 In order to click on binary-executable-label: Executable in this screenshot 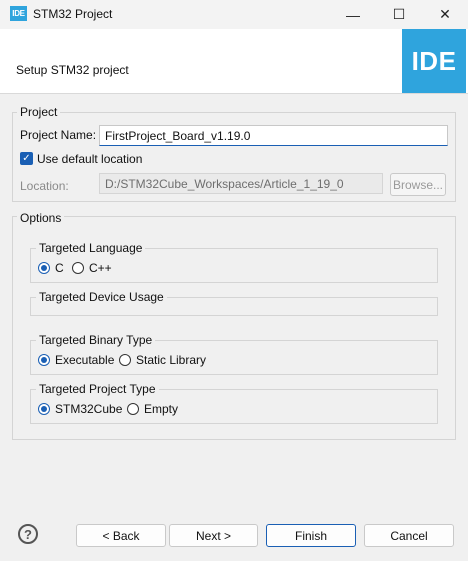, I will do `click(85, 360)`.